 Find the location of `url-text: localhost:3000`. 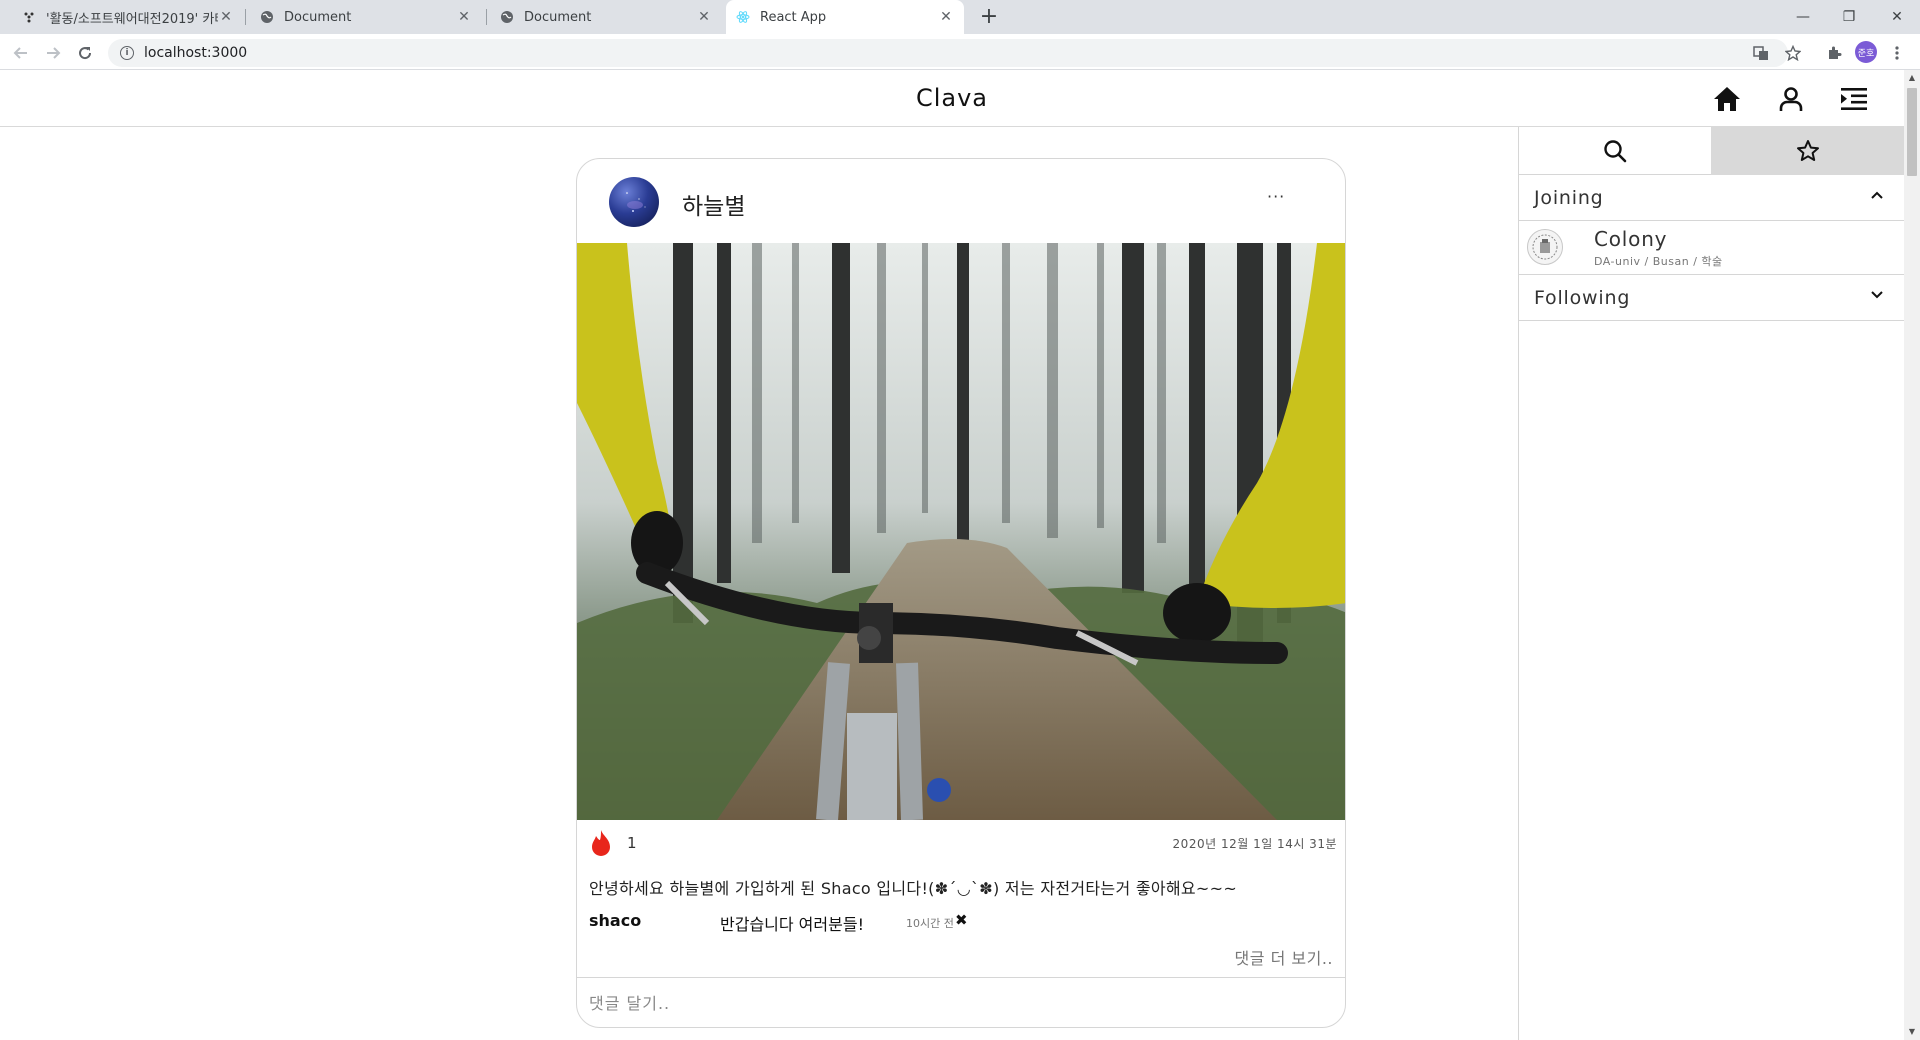

url-text: localhost:3000 is located at coordinates (196, 53).